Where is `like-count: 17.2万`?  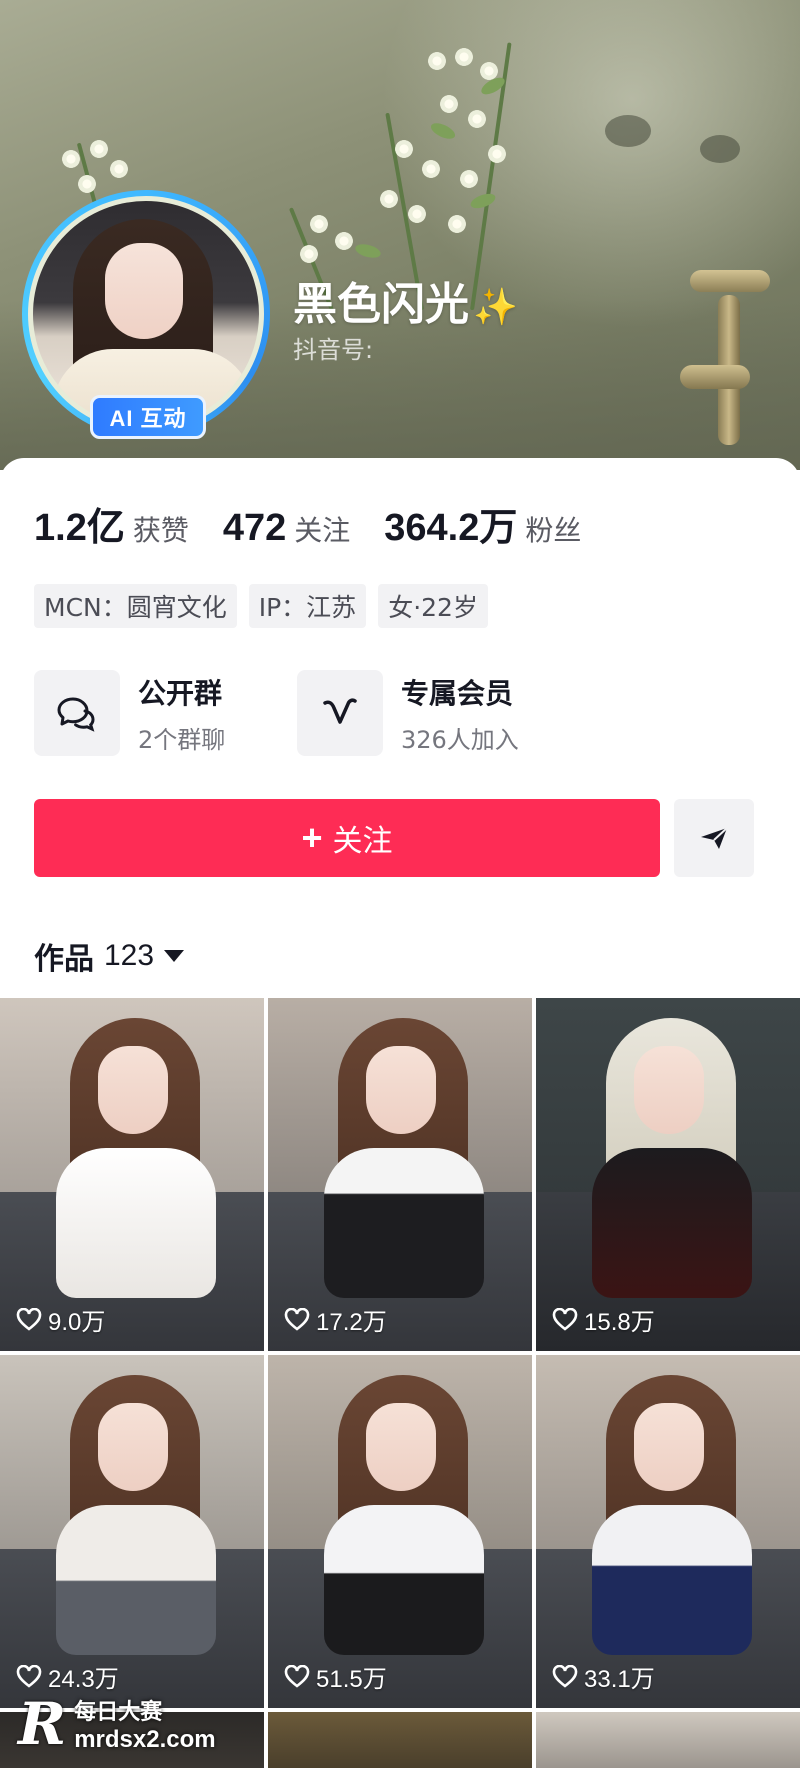
like-count: 17.2万 is located at coordinates (335, 1319).